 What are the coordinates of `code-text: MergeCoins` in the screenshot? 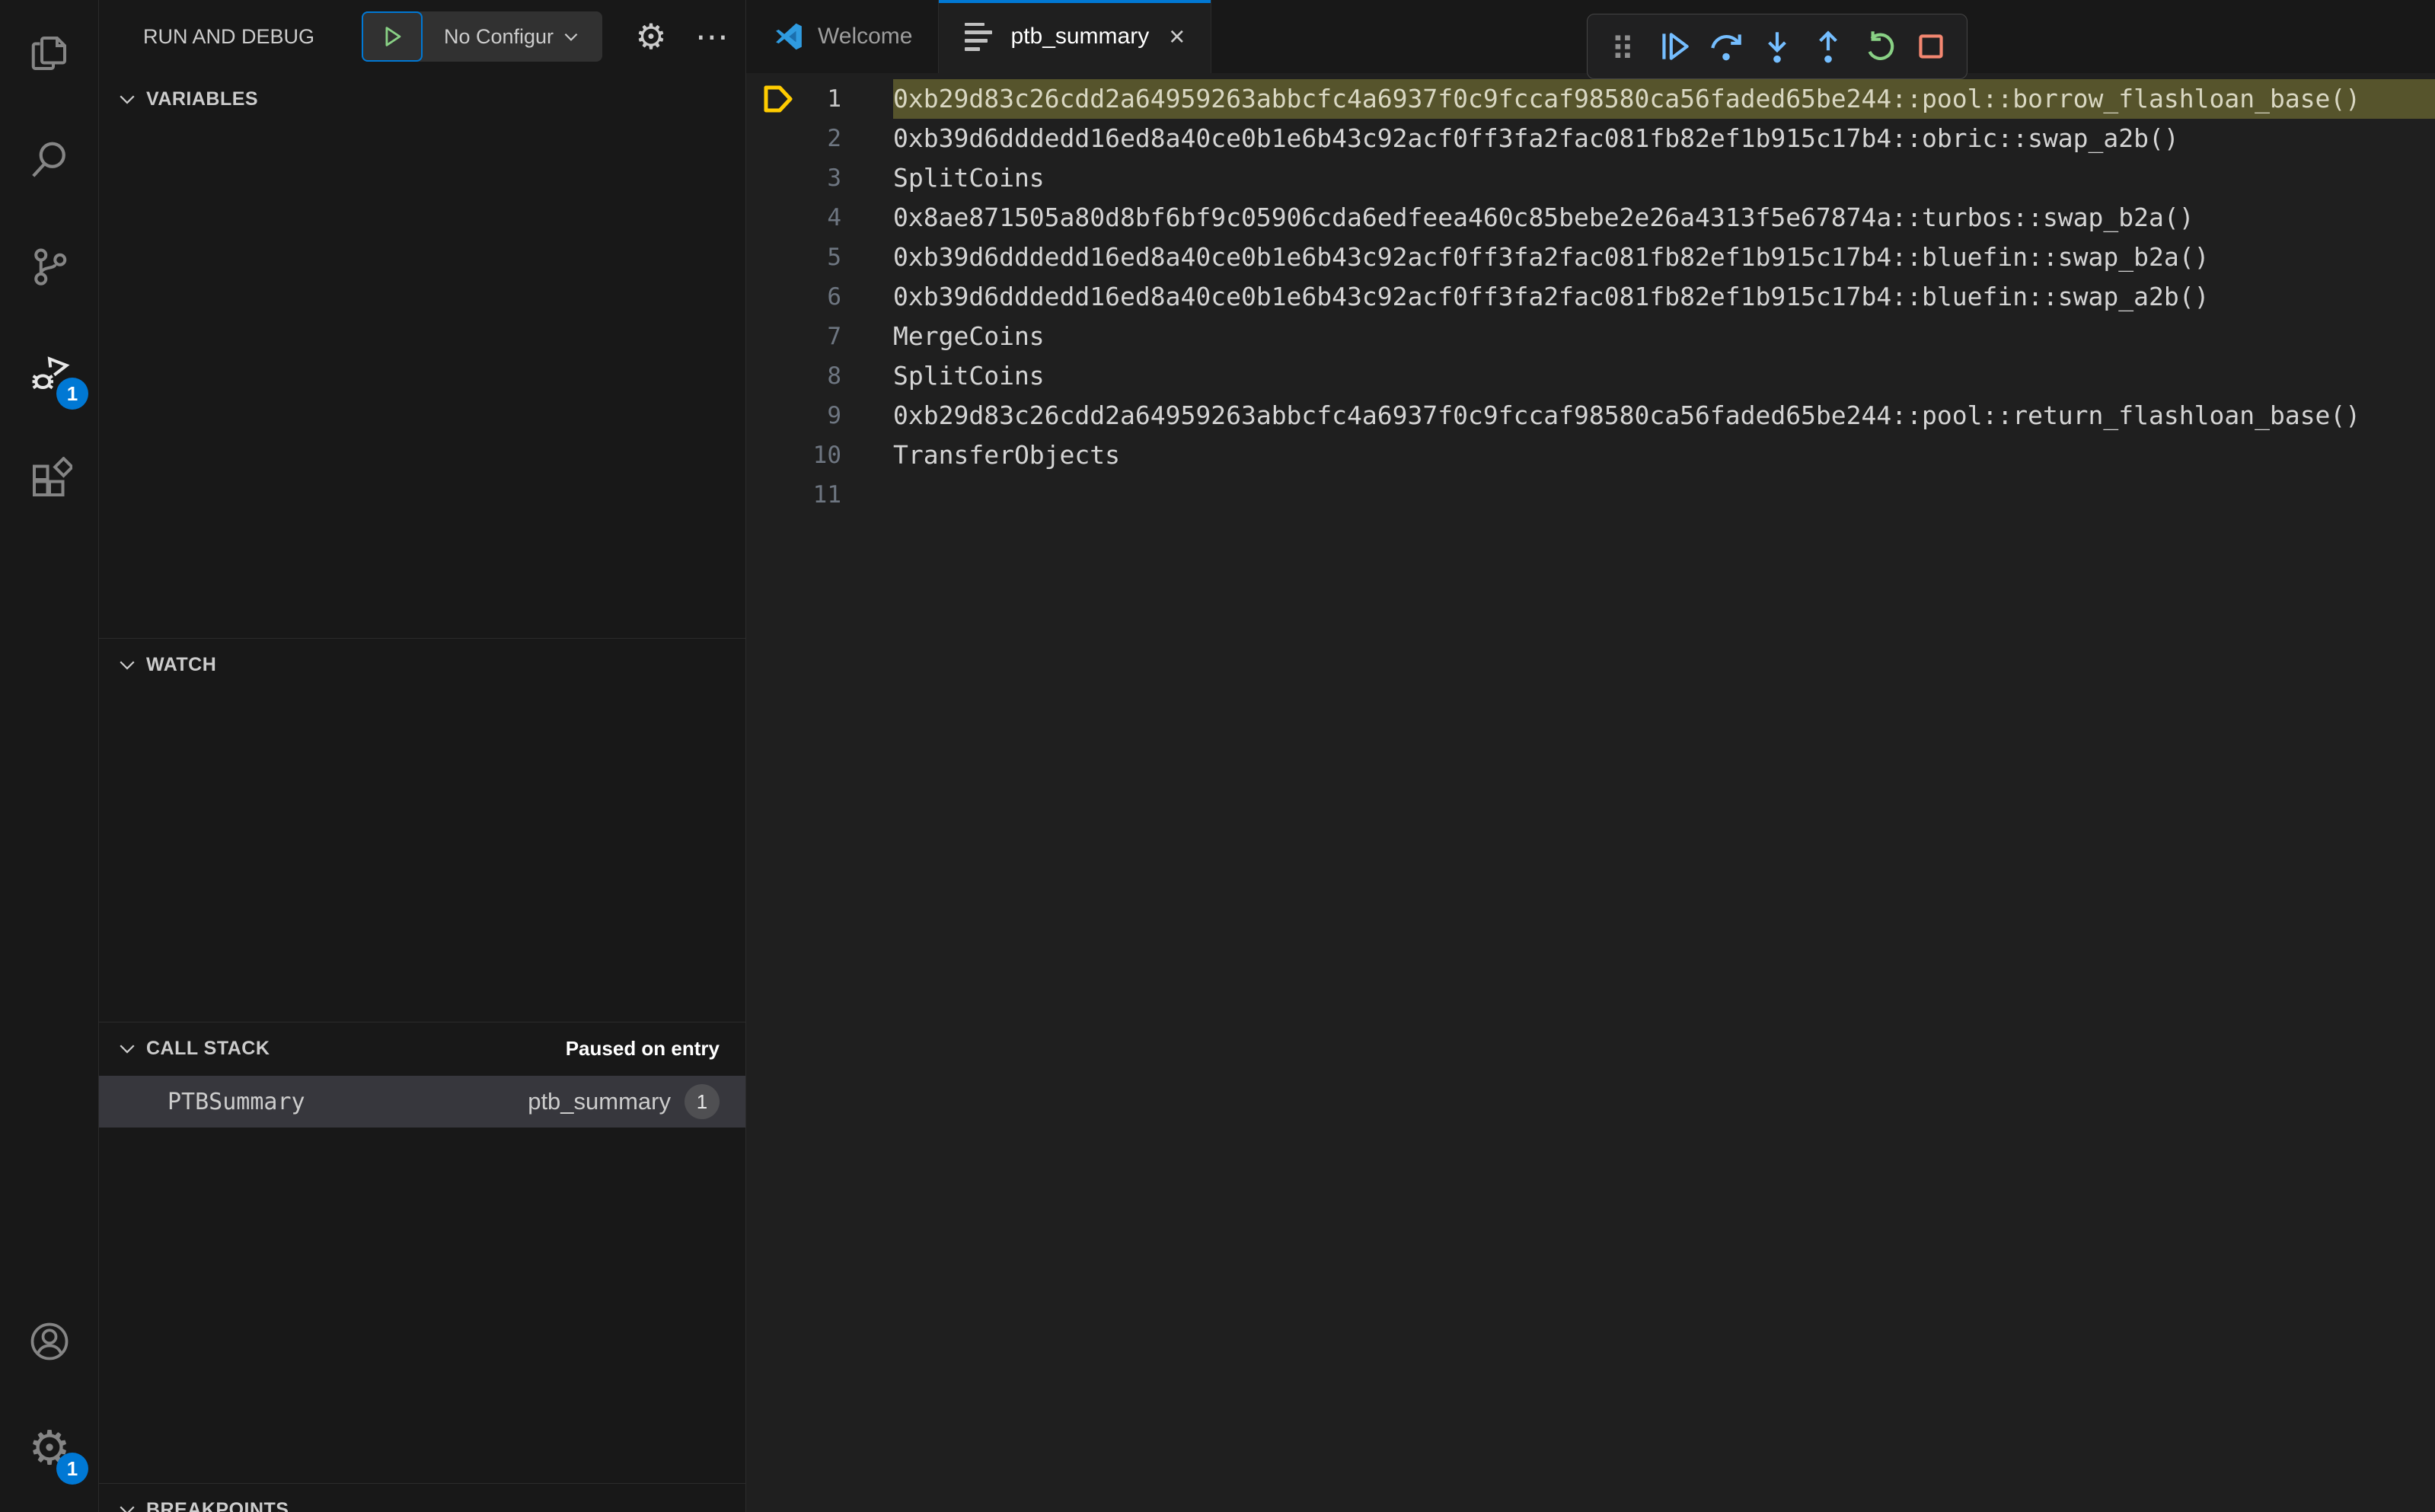 It's located at (969, 336).